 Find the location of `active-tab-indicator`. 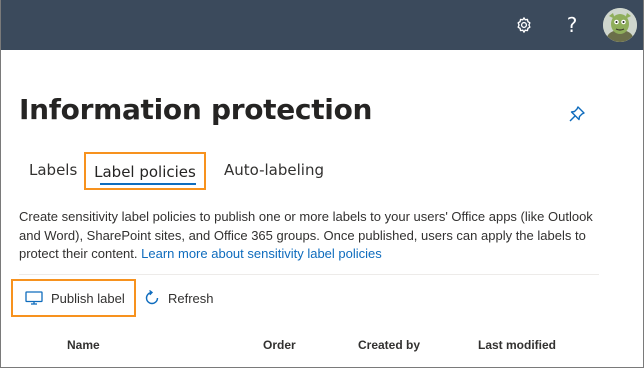

active-tab-indicator is located at coordinates (148, 184).